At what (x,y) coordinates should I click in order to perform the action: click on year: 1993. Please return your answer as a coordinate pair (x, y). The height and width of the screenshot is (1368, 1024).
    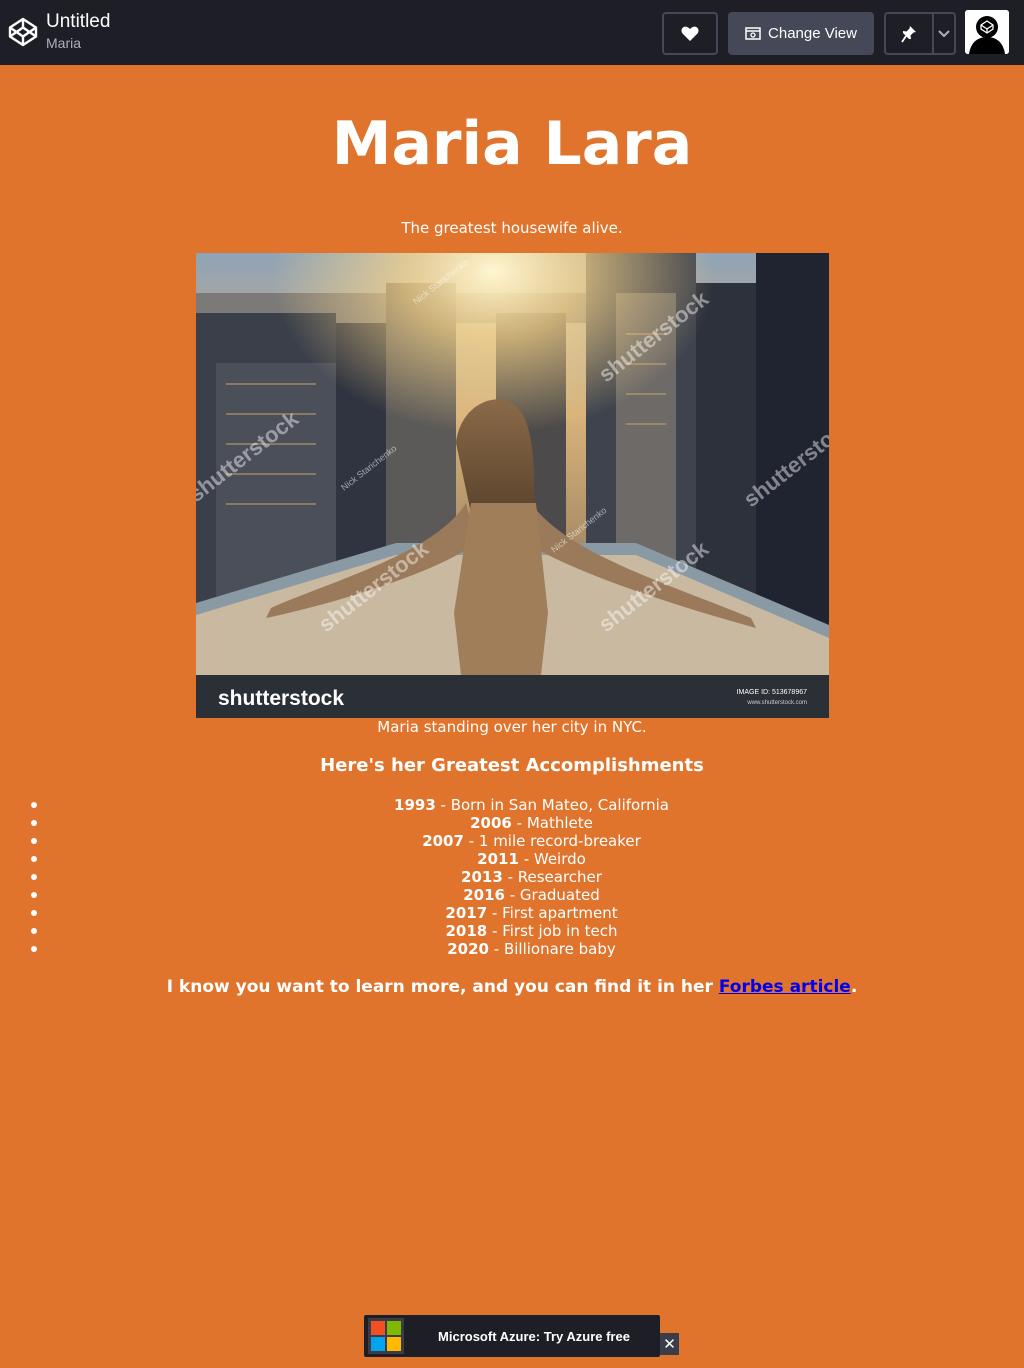
    Looking at the image, I should click on (415, 805).